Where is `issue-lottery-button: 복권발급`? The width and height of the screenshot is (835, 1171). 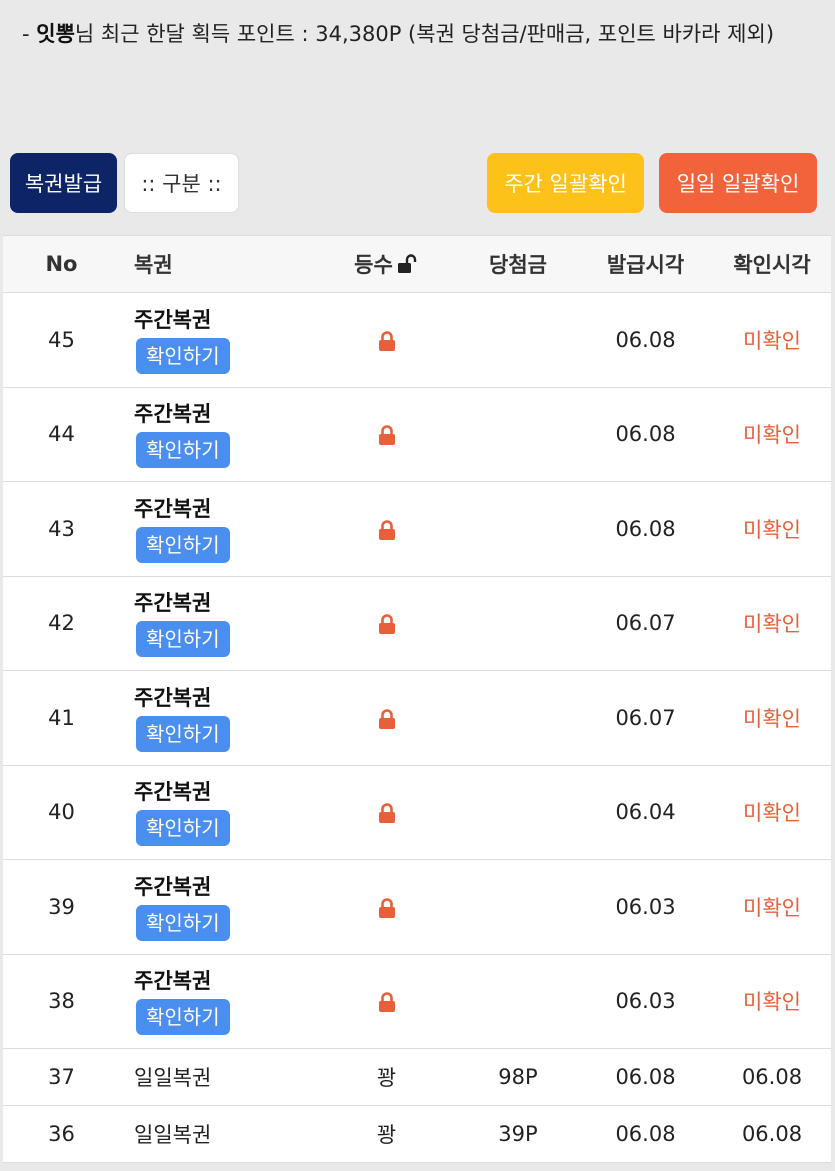
issue-lottery-button: 복권발급 is located at coordinates (63, 183).